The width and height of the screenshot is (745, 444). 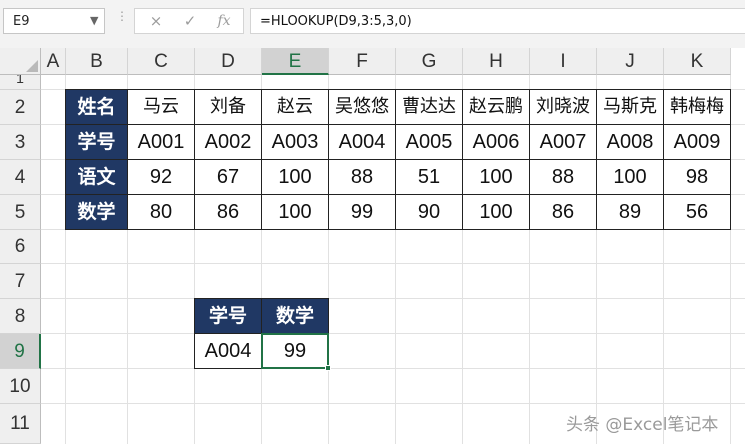 I want to click on cancel-icon: ×, so click(x=156, y=21).